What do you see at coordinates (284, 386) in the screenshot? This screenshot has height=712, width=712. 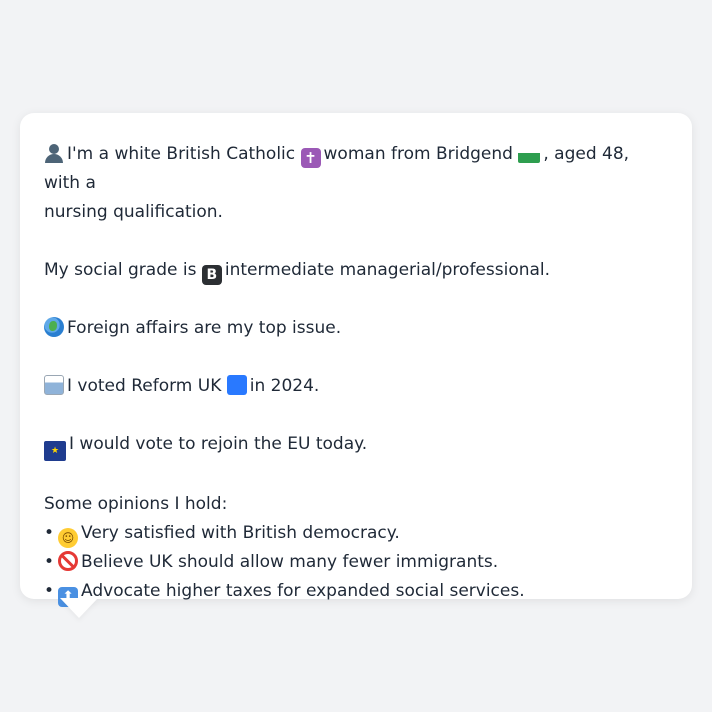 I see `vote-text-b: in 2024.` at bounding box center [284, 386].